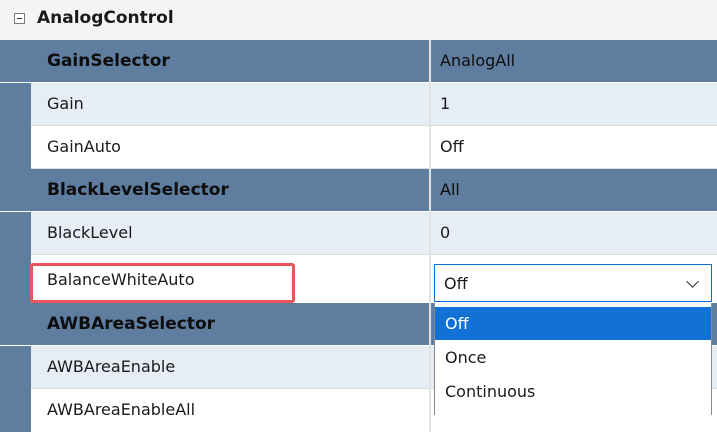  What do you see at coordinates (162, 283) in the screenshot?
I see `highlight-annotation-box` at bounding box center [162, 283].